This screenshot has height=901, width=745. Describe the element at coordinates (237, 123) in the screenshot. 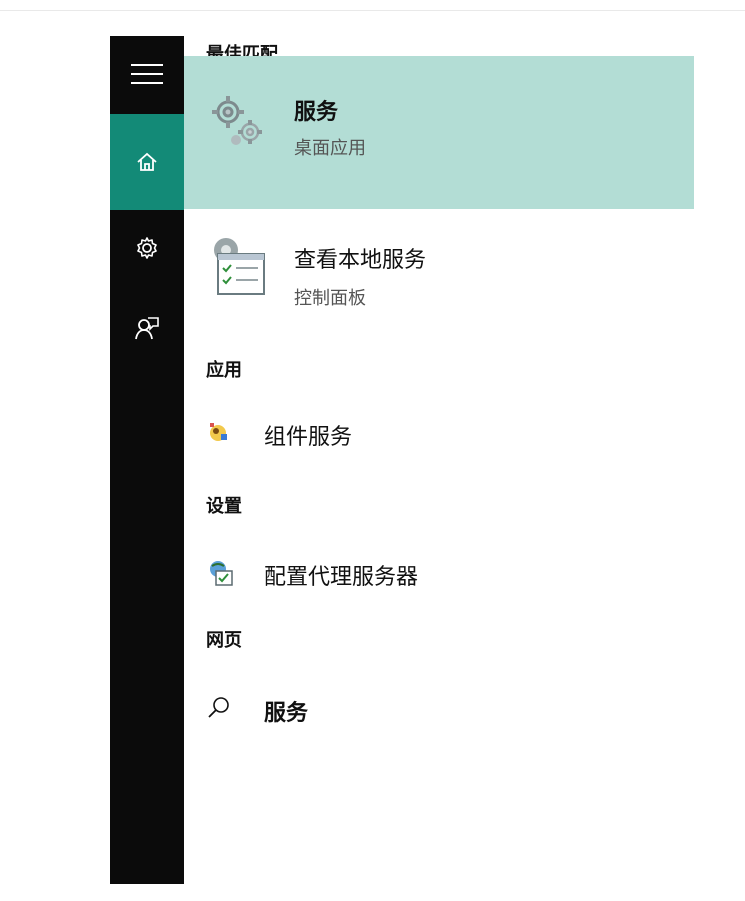

I see `services-gear-icon` at that location.